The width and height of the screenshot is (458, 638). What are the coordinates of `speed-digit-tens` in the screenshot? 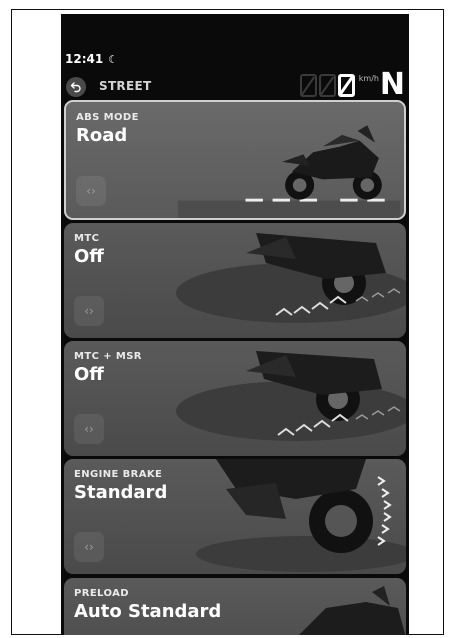 It's located at (327, 85).